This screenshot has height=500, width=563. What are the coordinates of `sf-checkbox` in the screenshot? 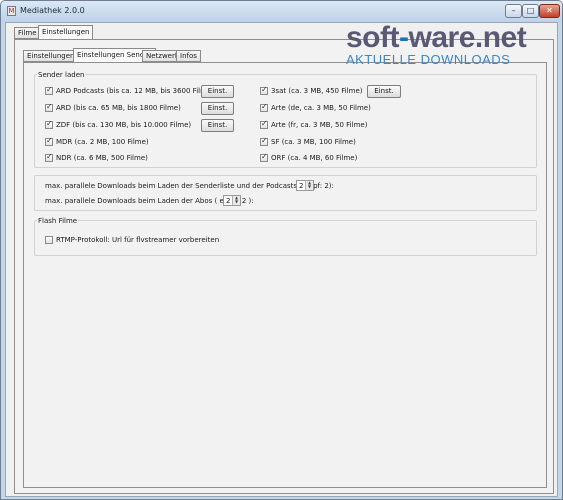 It's located at (264, 141).